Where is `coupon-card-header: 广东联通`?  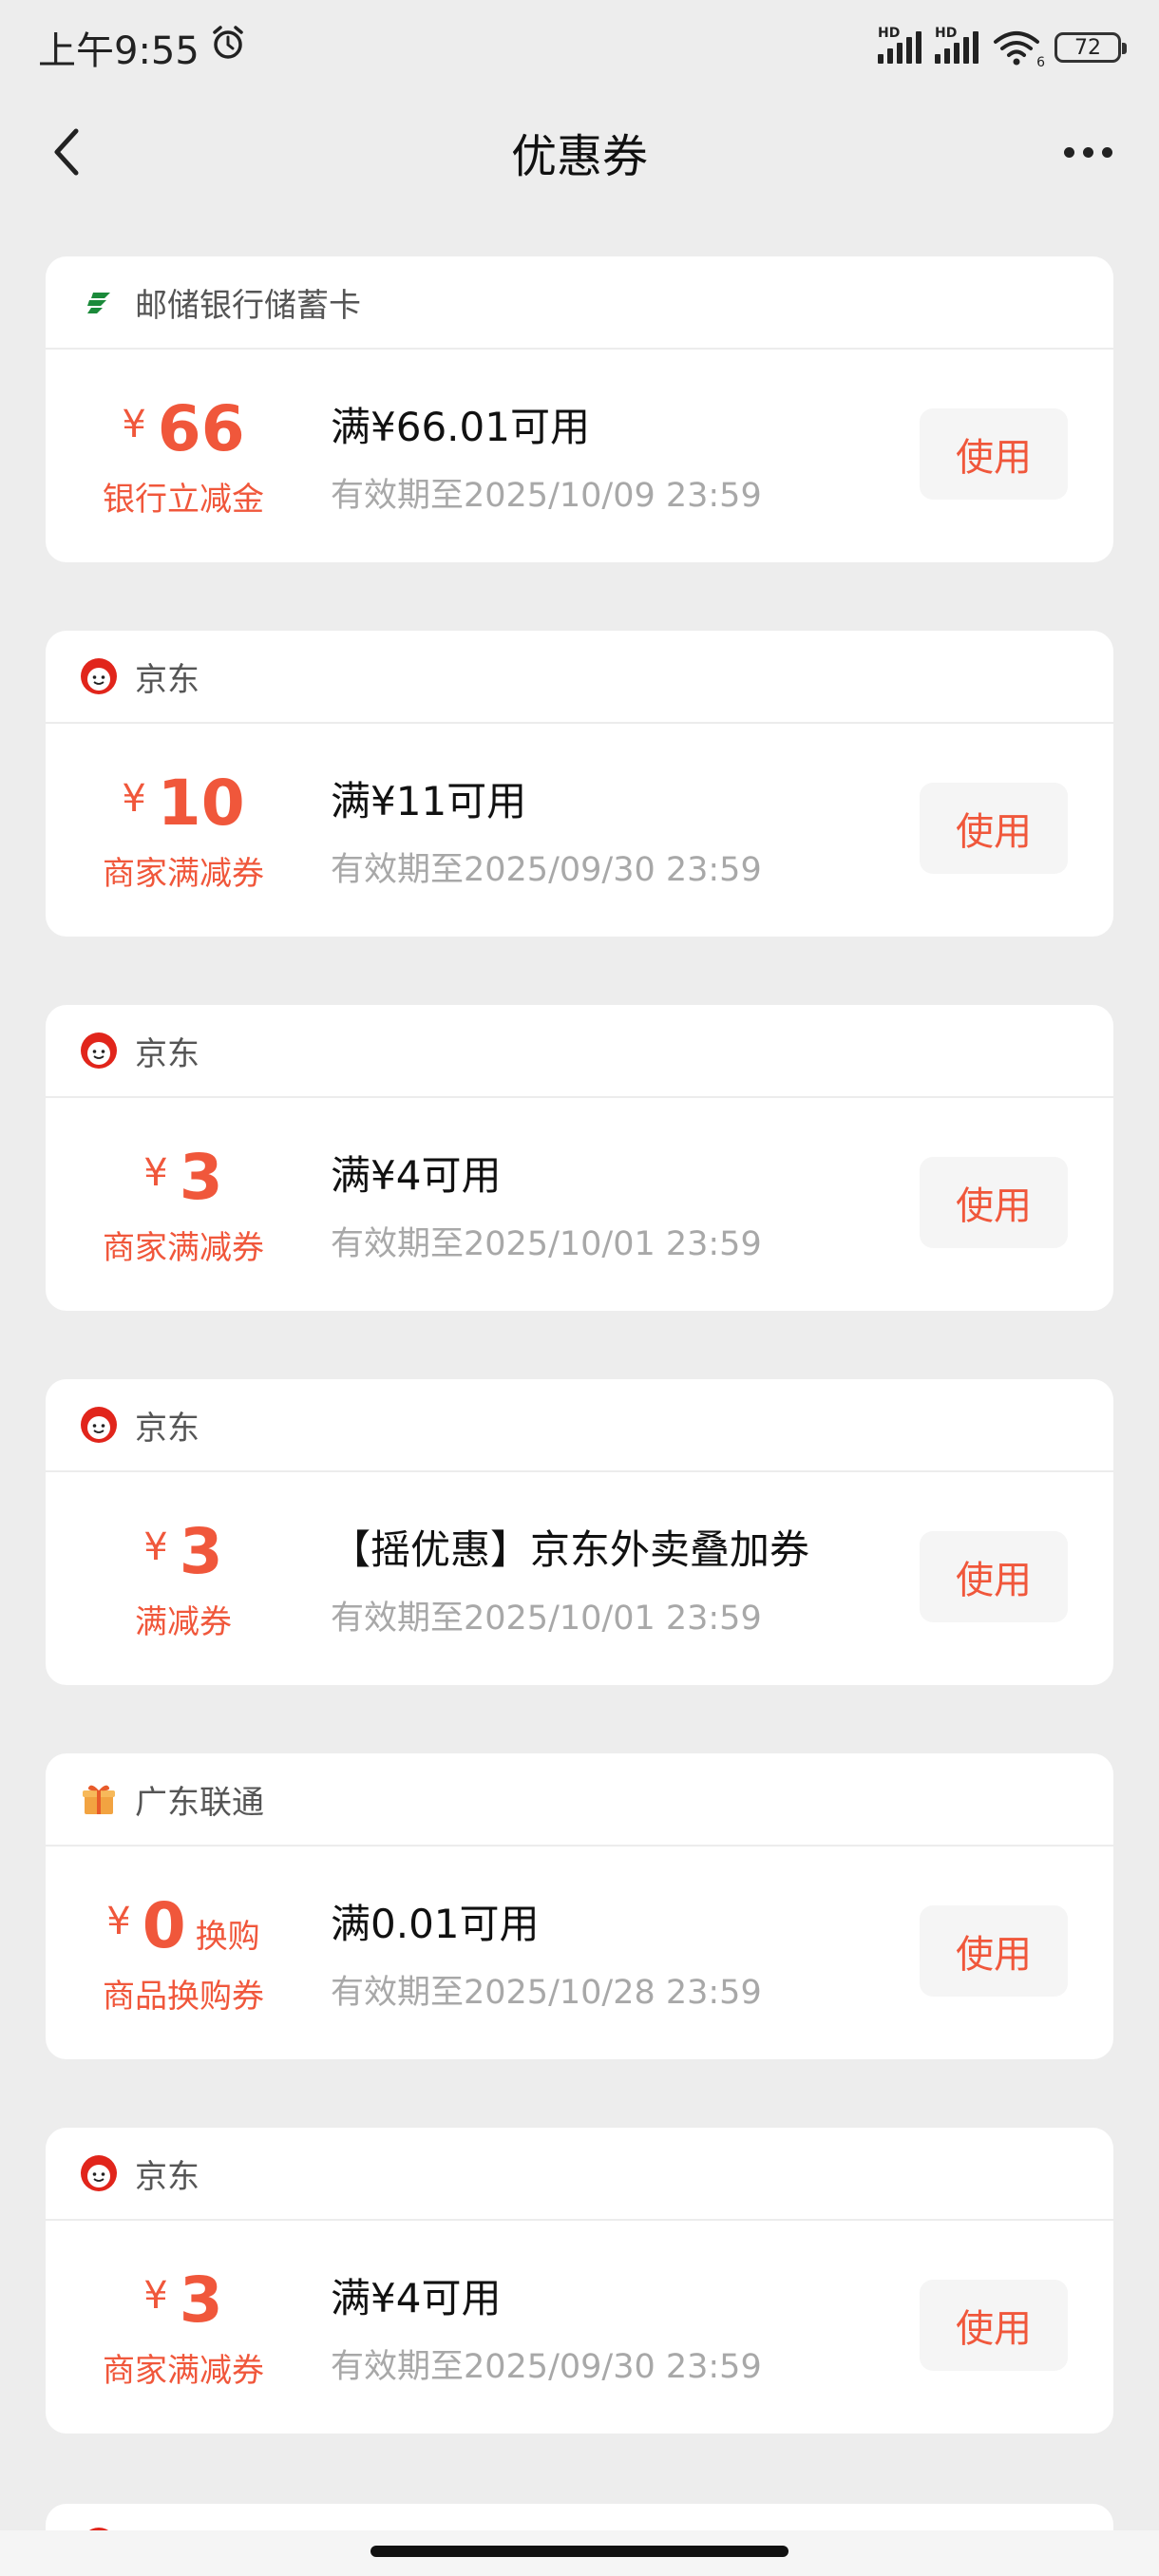
coupon-card-header: 广东联通 is located at coordinates (579, 1800).